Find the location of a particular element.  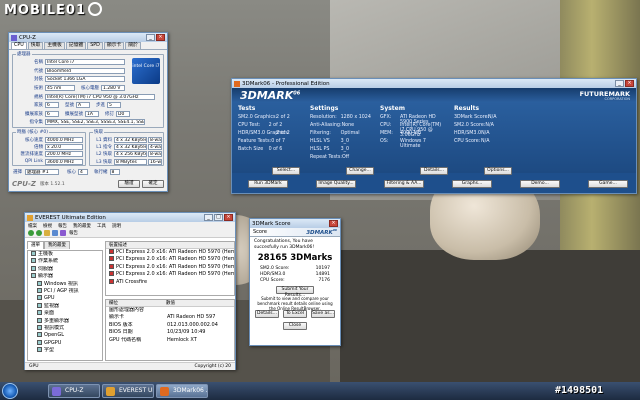

tree-item: GPGPU is located at coordinates (66, 343).